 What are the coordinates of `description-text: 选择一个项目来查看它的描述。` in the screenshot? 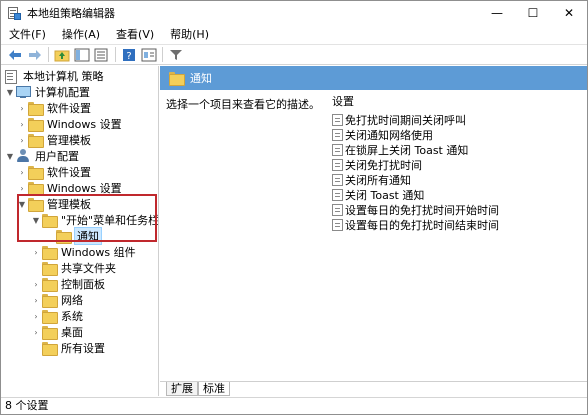 It's located at (243, 104).